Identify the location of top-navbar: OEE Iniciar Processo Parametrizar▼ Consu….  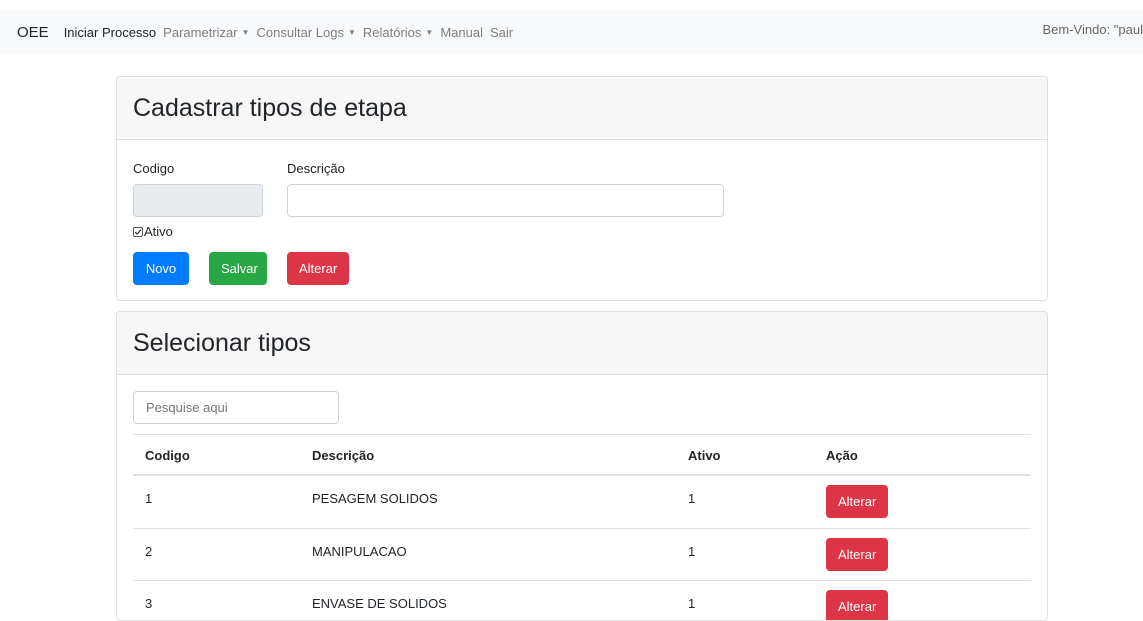
(571, 32).